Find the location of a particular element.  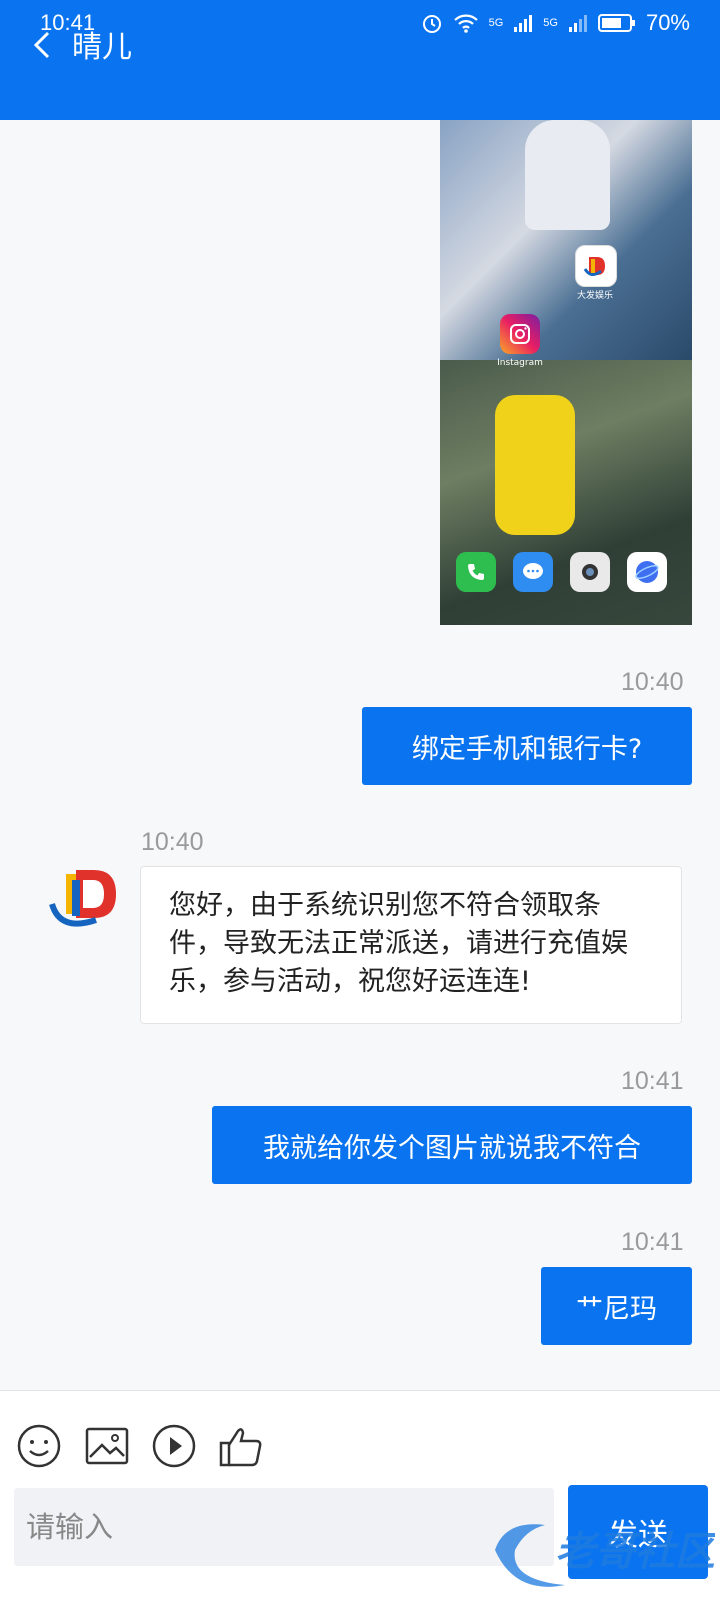

dafa-app-icon is located at coordinates (596, 266).